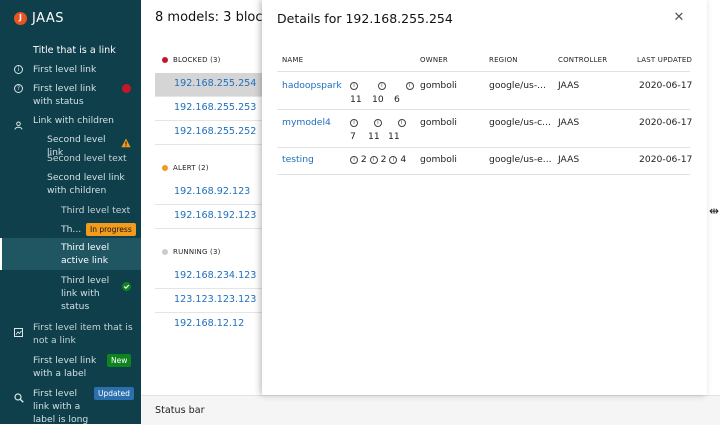 The width and height of the screenshot is (720, 425). I want to click on model-link: 123.123.123.123, so click(215, 299).